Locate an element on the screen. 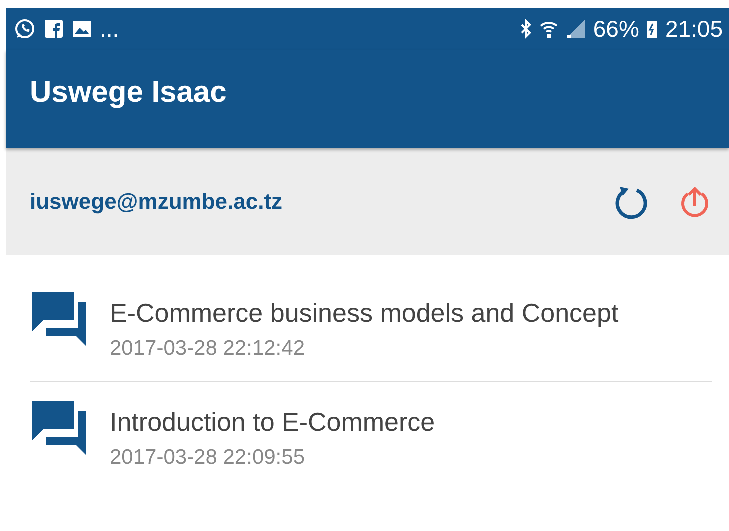  topic-title: E-Commerce business models and Concept is located at coordinates (364, 313).